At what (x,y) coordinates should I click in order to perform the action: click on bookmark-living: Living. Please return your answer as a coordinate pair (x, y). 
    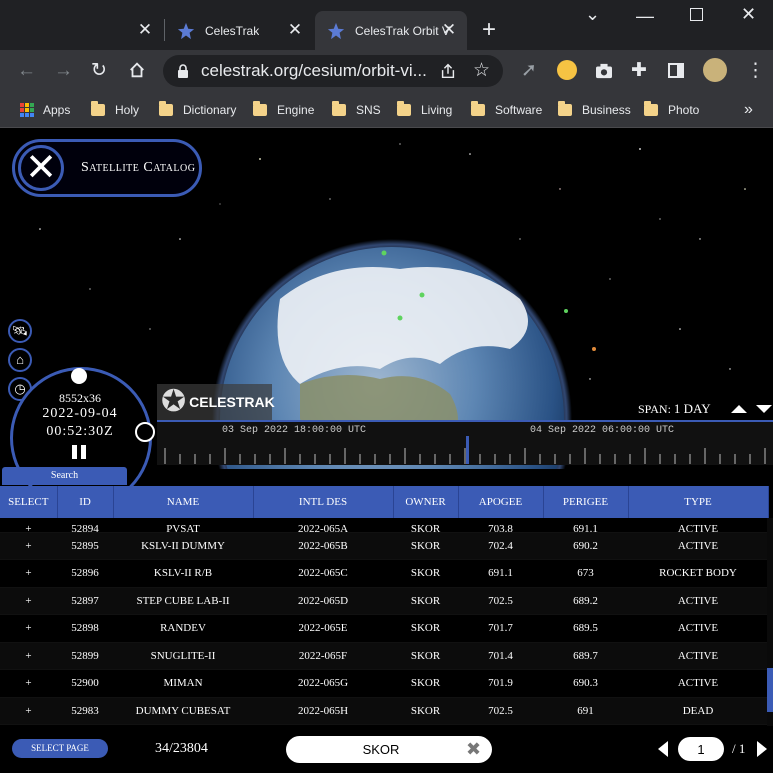
    Looking at the image, I should click on (424, 110).